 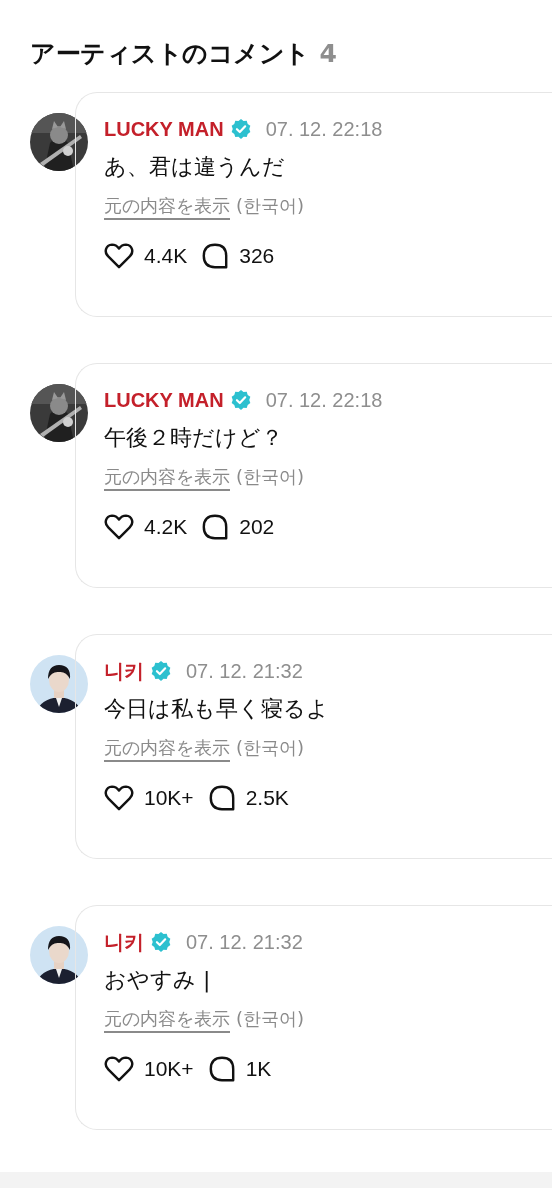 I want to click on comment-text: 今日は私も早く寝るよ, so click(x=217, y=709).